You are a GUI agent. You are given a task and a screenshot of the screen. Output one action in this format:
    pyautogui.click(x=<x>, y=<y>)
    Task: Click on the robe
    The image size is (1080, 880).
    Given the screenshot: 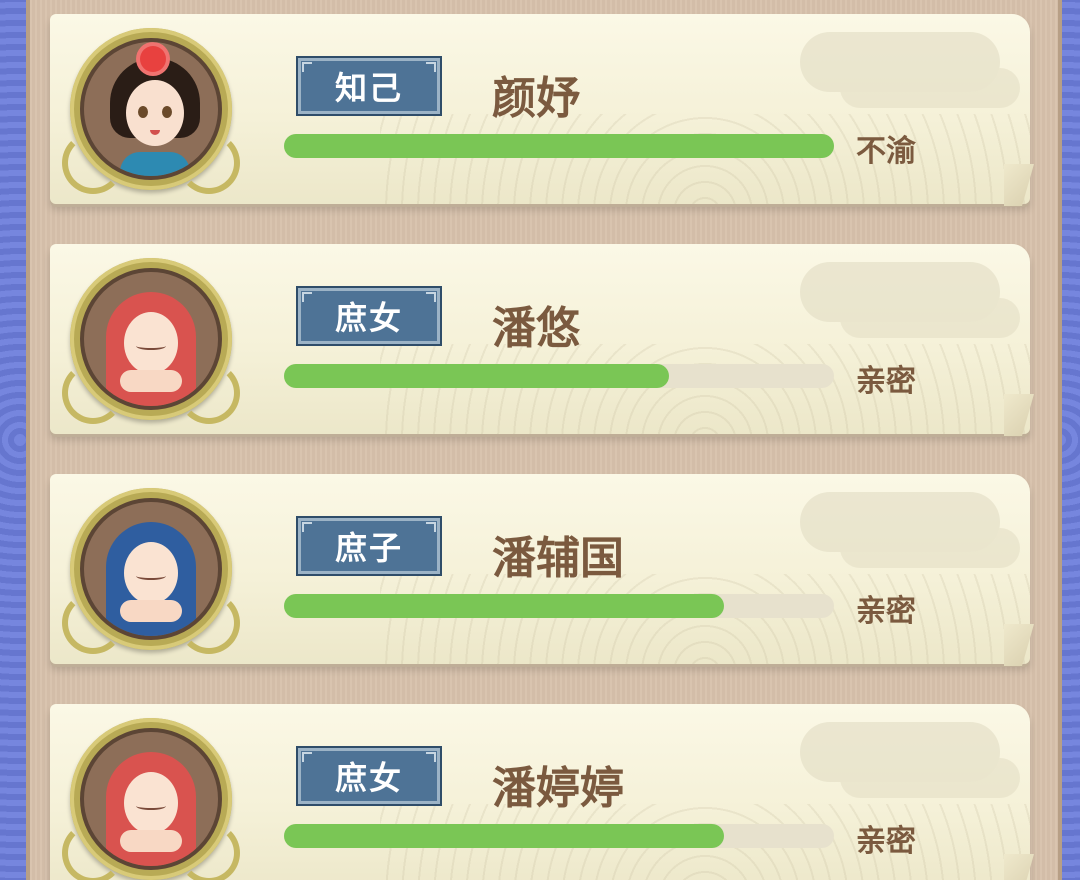 What is the action you would take?
    pyautogui.click(x=155, y=164)
    